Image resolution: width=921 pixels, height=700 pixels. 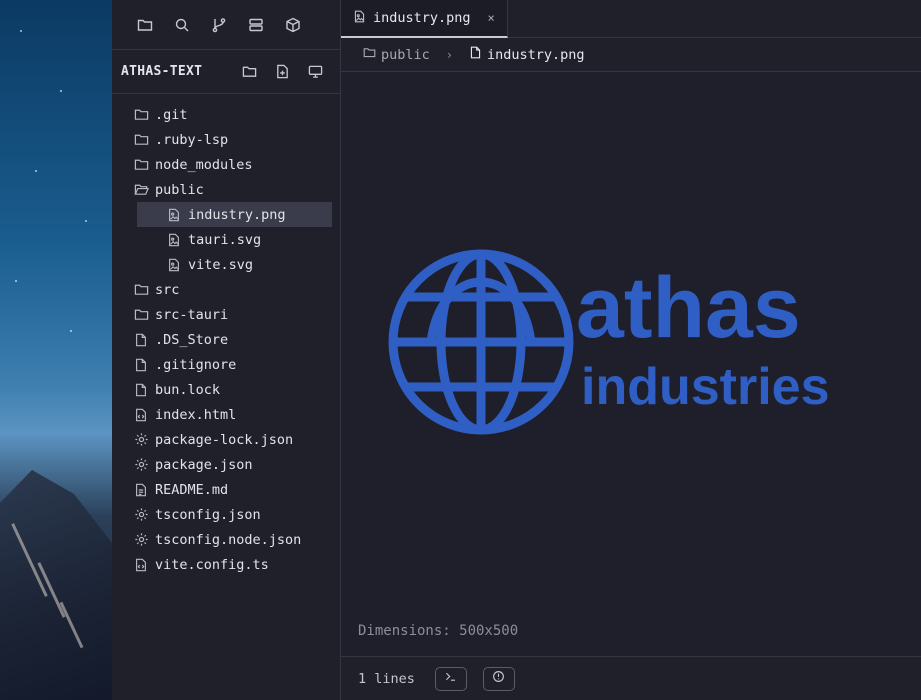 What do you see at coordinates (179, 190) in the screenshot?
I see `tree-item-label: public` at bounding box center [179, 190].